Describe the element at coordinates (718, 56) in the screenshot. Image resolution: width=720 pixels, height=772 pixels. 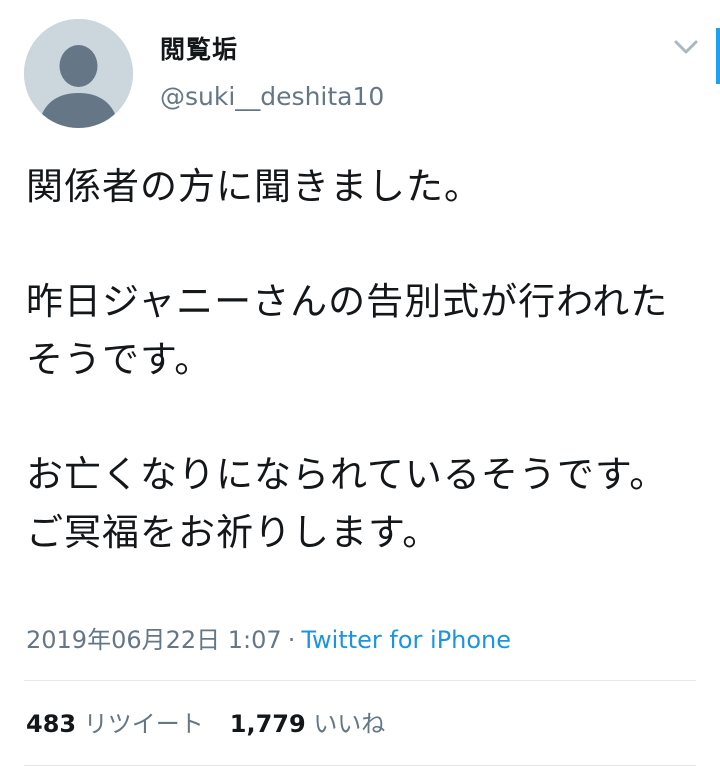
I see `scroll-indicator` at that location.